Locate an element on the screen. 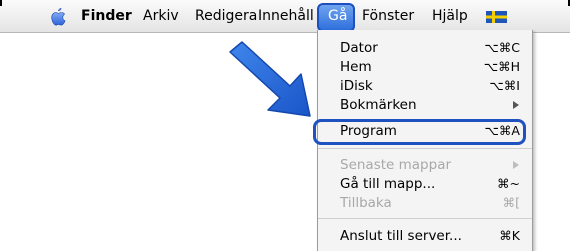 This screenshot has width=570, height=251. menu-item-shortcut: ⌥⌘I is located at coordinates (504, 85).